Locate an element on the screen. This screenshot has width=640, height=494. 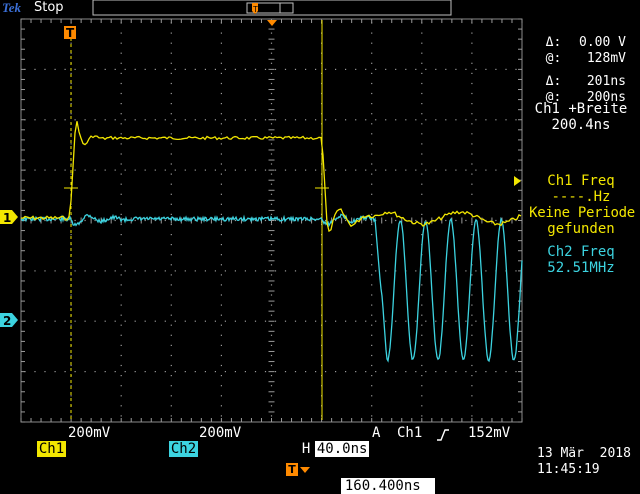
trigger-position-value: 160.400ns is located at coordinates (387, 486).